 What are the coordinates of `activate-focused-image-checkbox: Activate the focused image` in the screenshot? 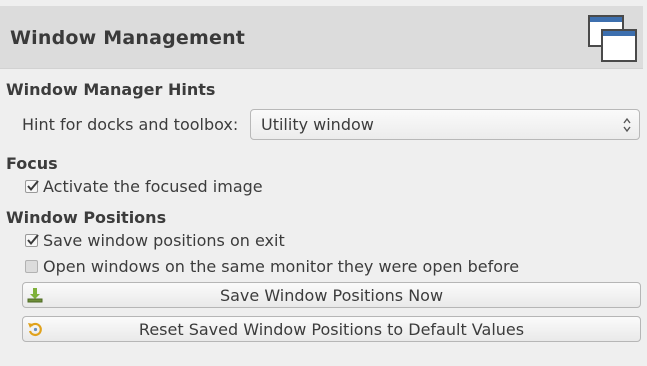 It's located at (144, 186).